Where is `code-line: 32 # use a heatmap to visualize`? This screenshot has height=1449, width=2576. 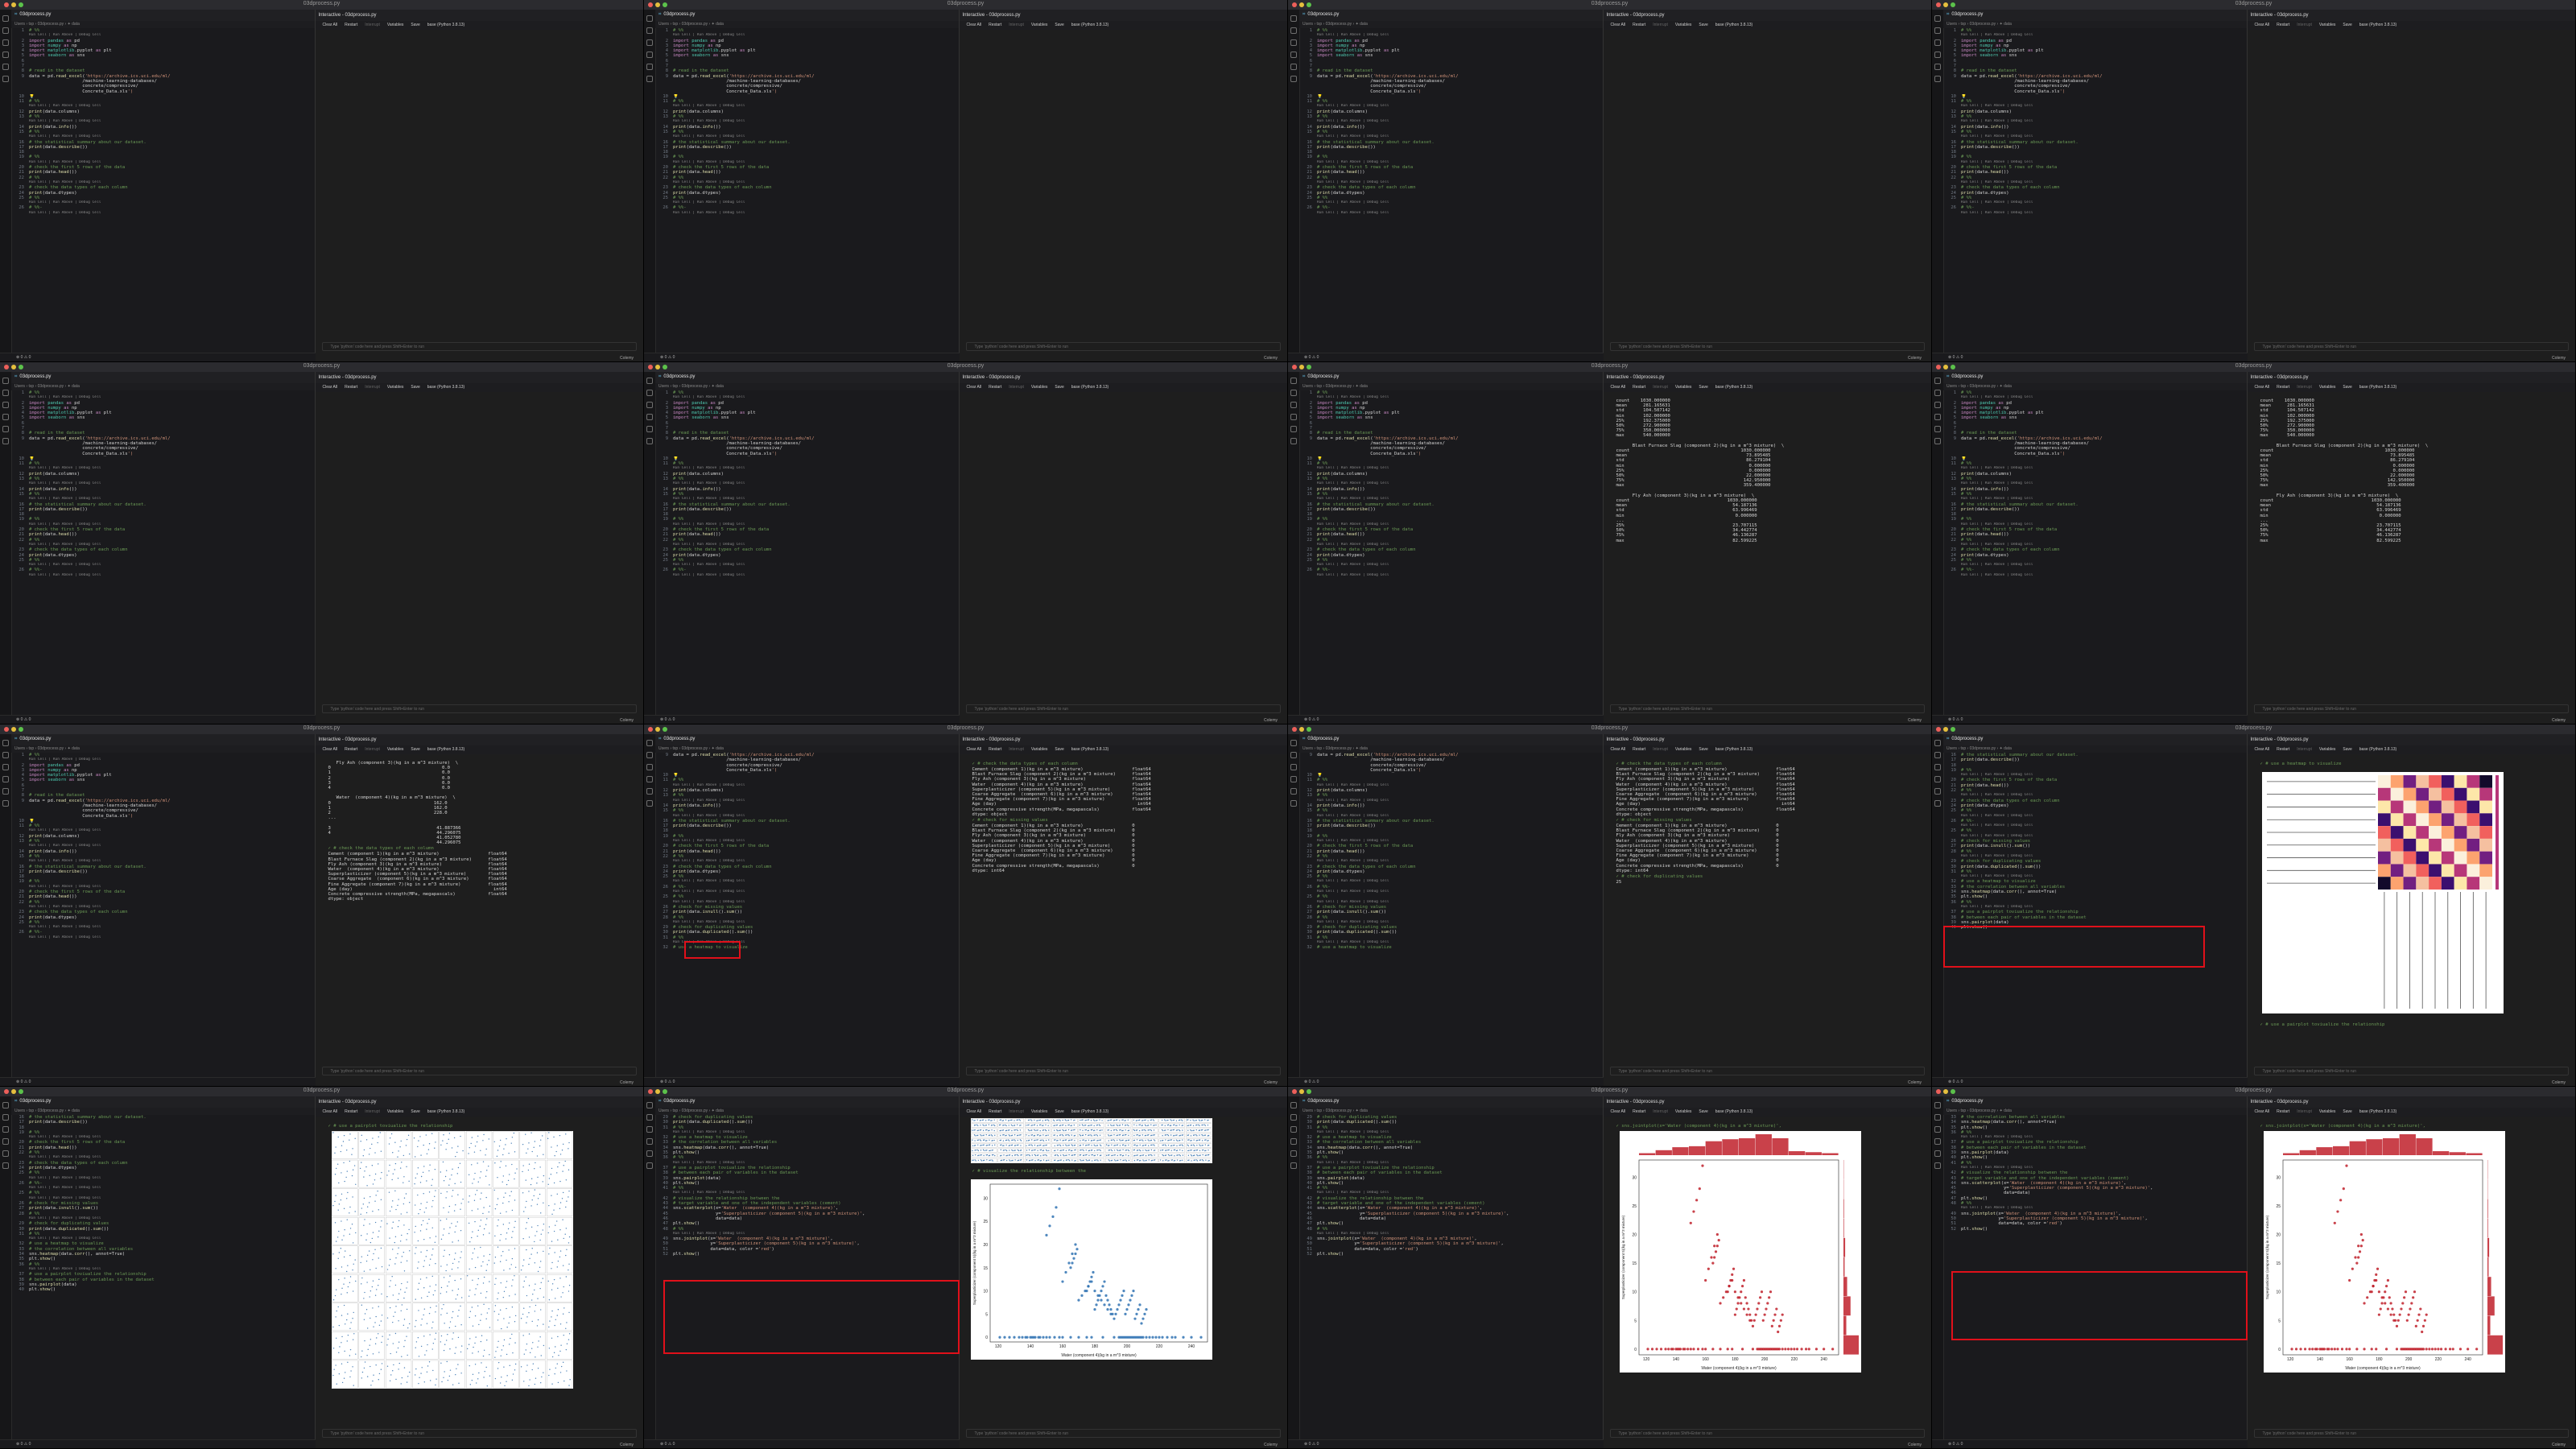
code-line: 32 # use a heatmap to visualize is located at coordinates (1451, 947).